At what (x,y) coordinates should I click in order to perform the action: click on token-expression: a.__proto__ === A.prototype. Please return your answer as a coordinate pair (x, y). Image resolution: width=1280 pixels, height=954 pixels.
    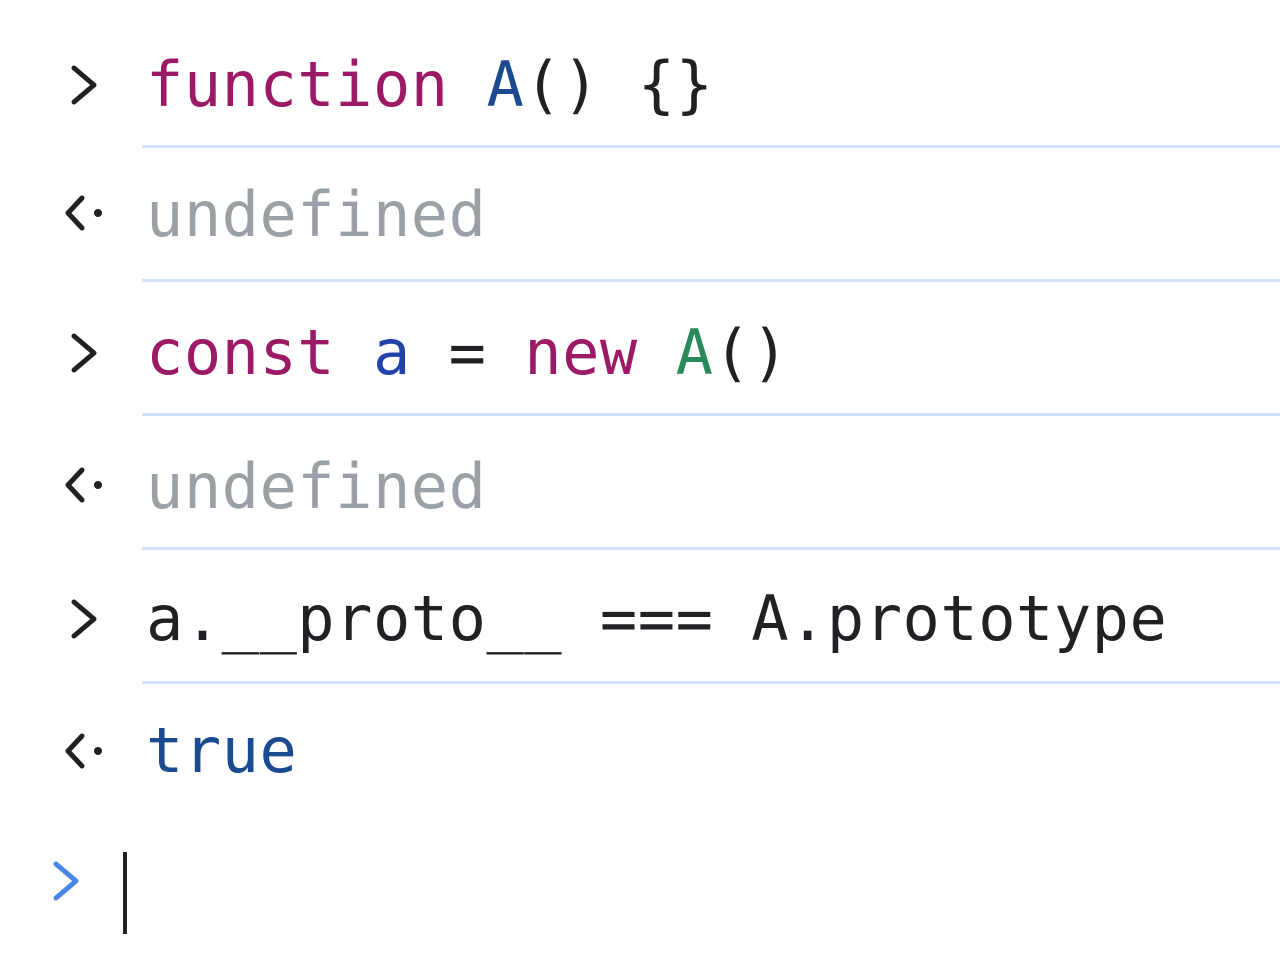
    Looking at the image, I should click on (657, 618).